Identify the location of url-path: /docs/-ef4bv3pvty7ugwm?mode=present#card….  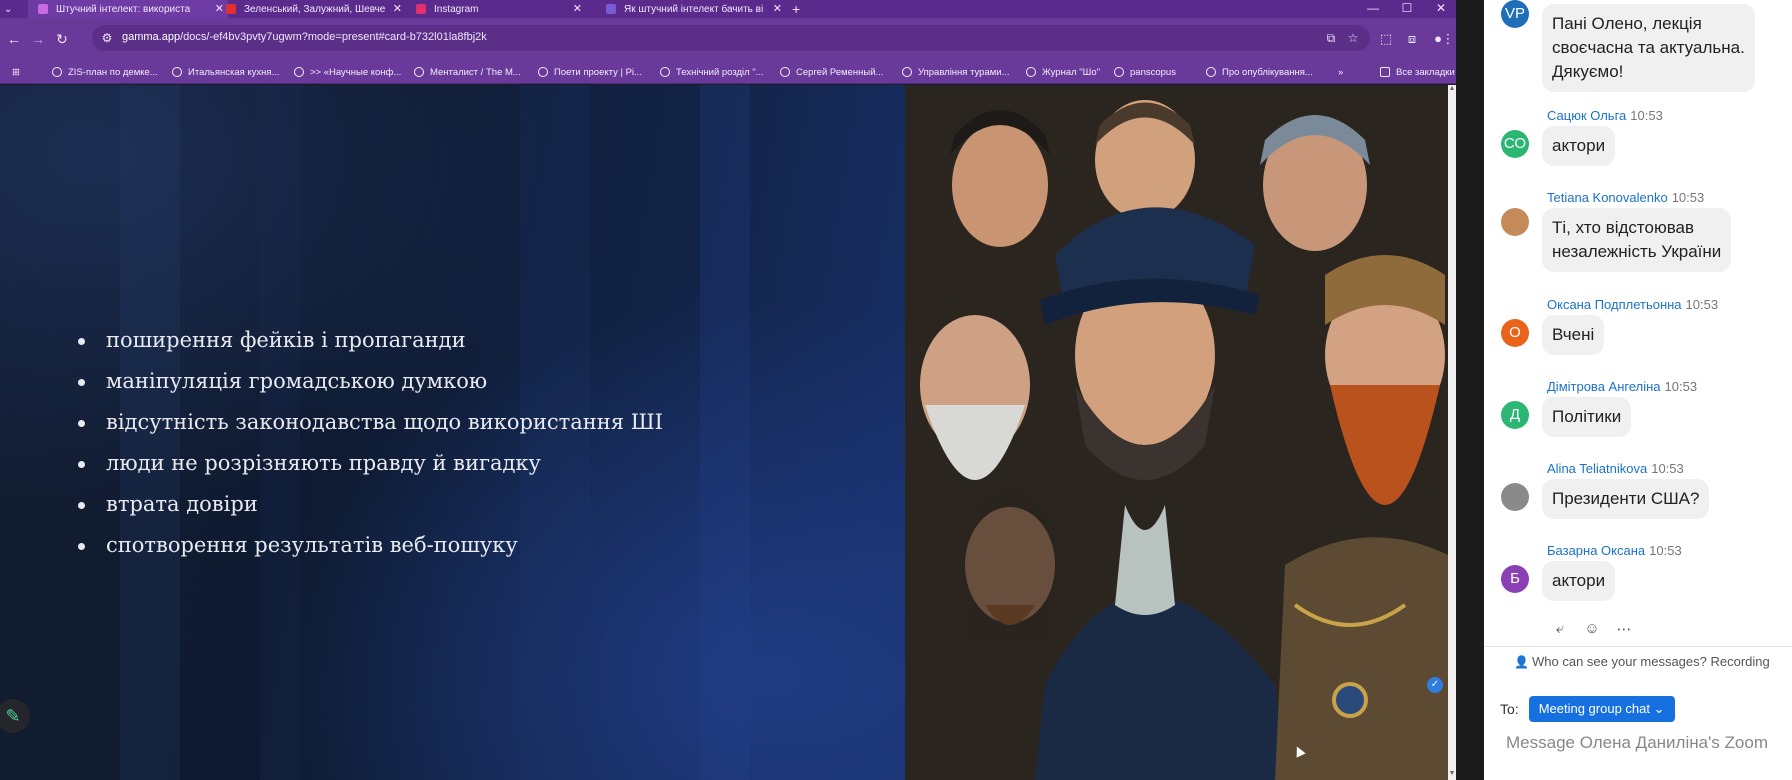
(333, 37).